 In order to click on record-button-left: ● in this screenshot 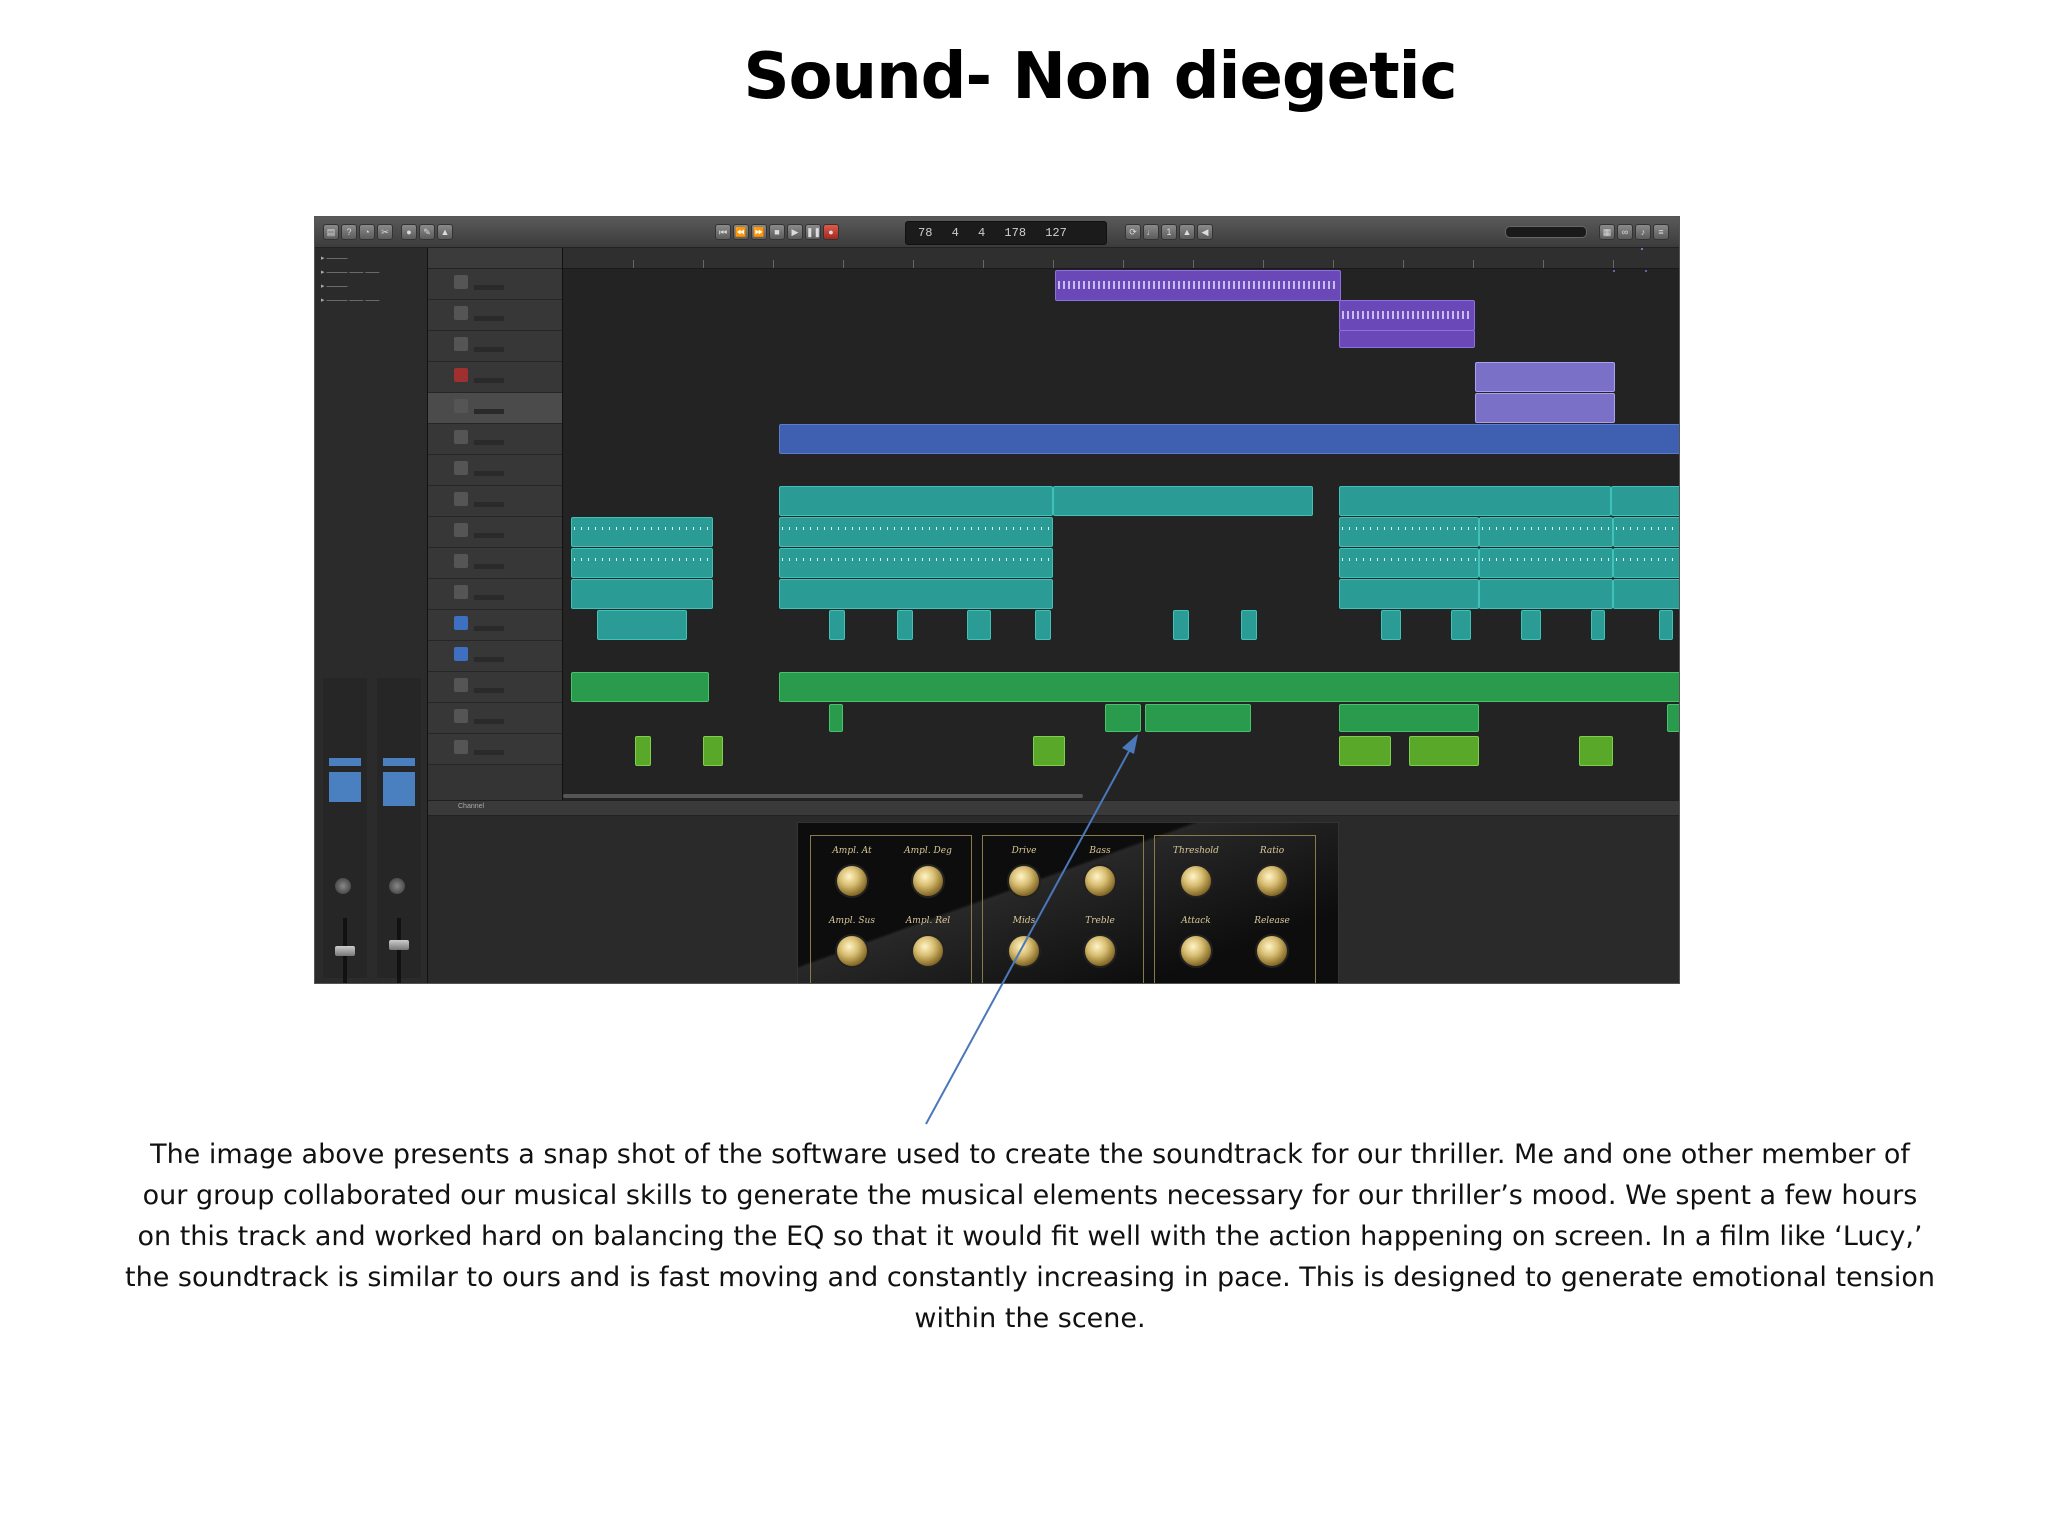, I will do `click(409, 232)`.